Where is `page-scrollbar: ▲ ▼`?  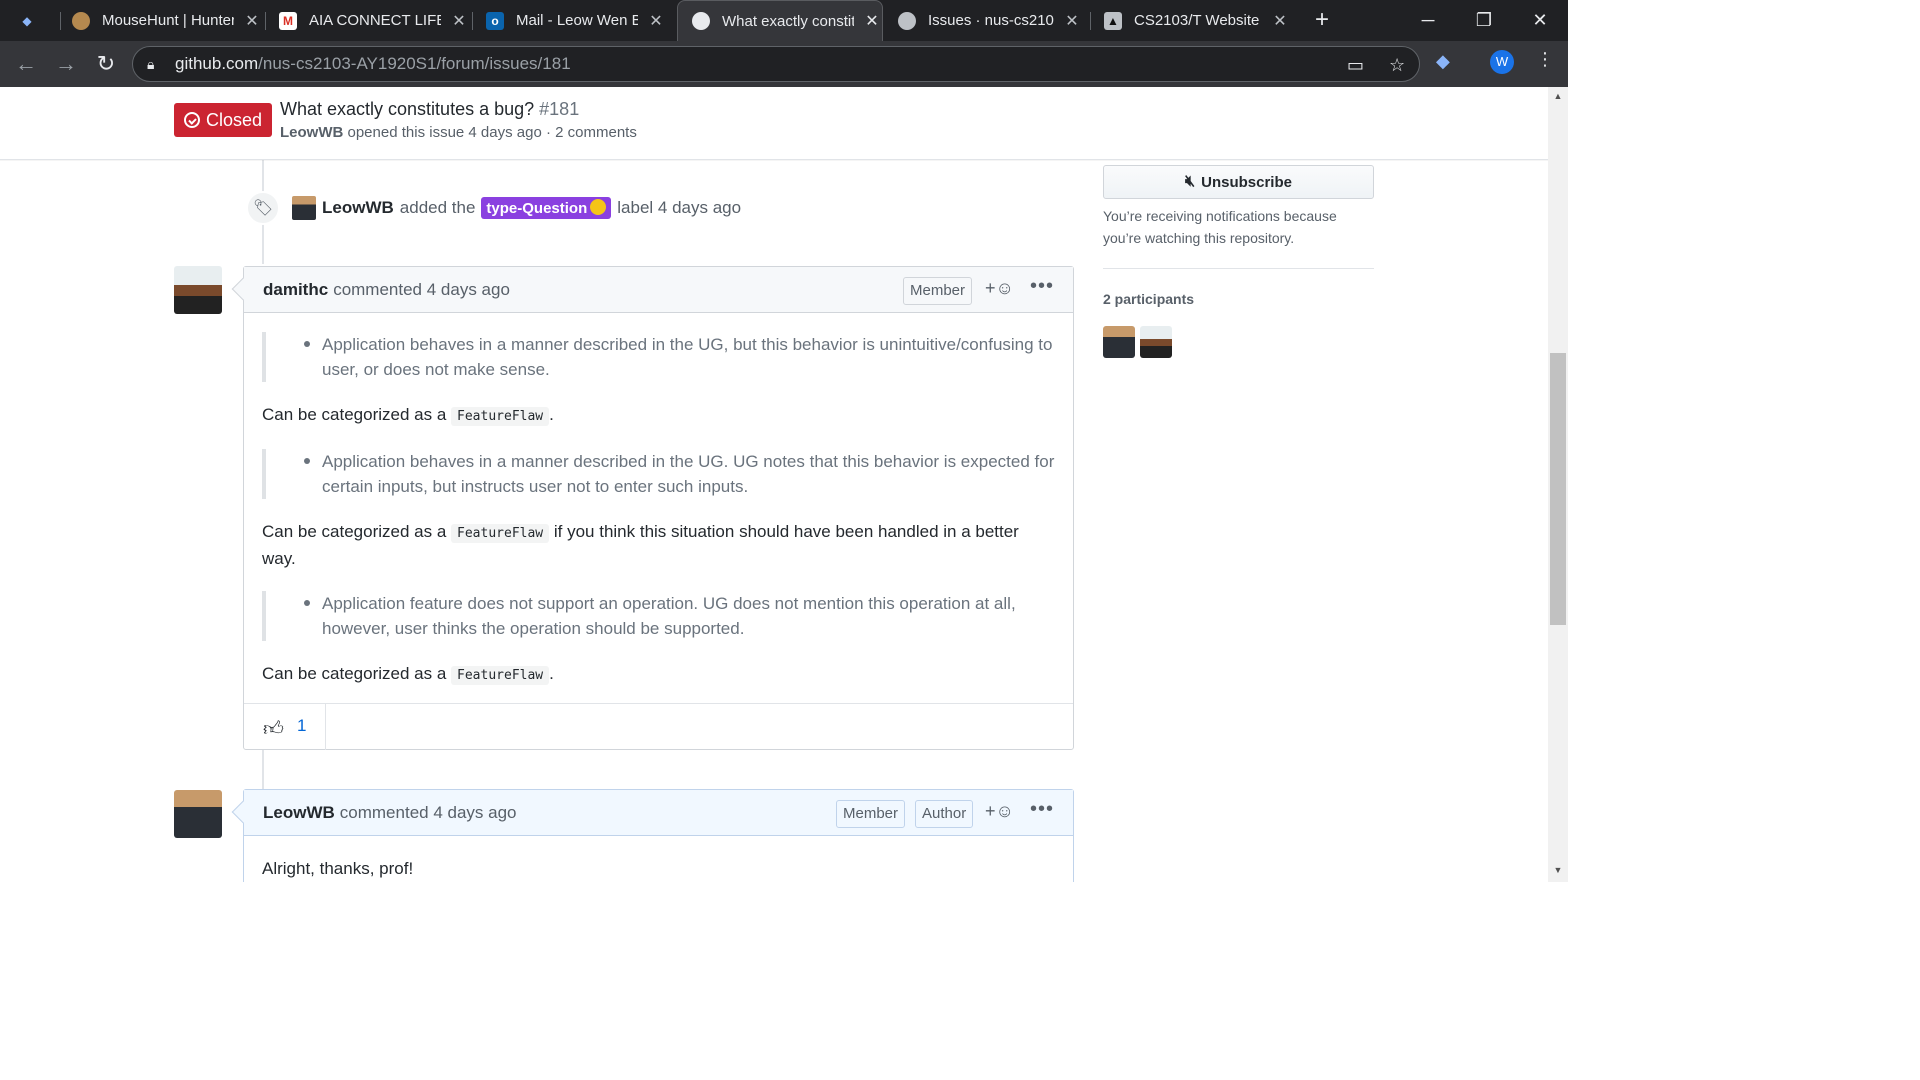 page-scrollbar: ▲ ▼ is located at coordinates (1558, 484).